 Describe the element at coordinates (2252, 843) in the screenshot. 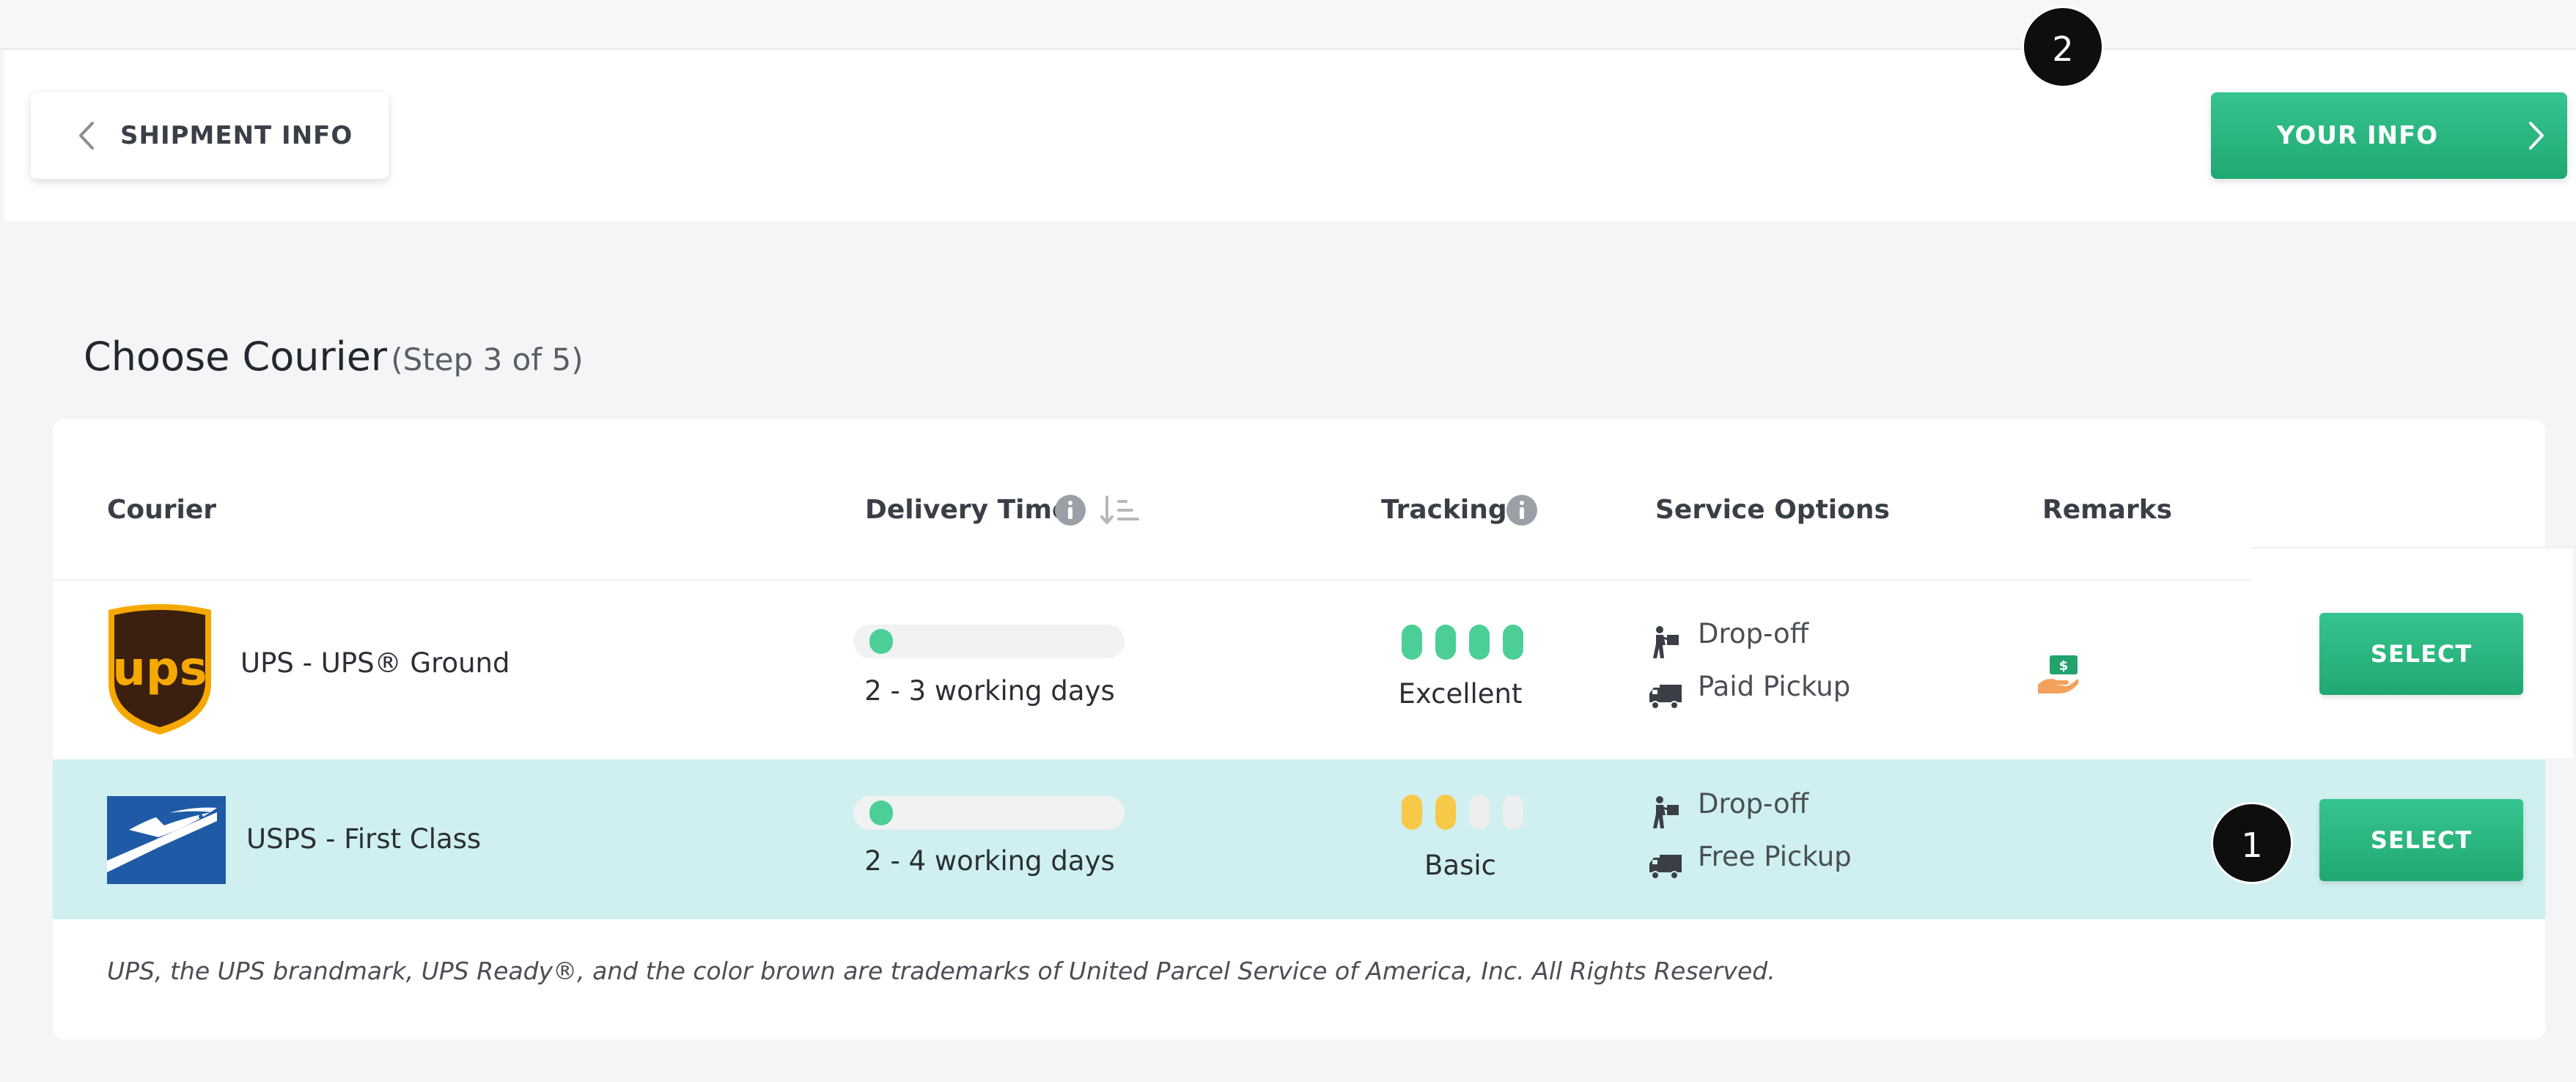

I see `annotation-marker-1: 1` at that location.